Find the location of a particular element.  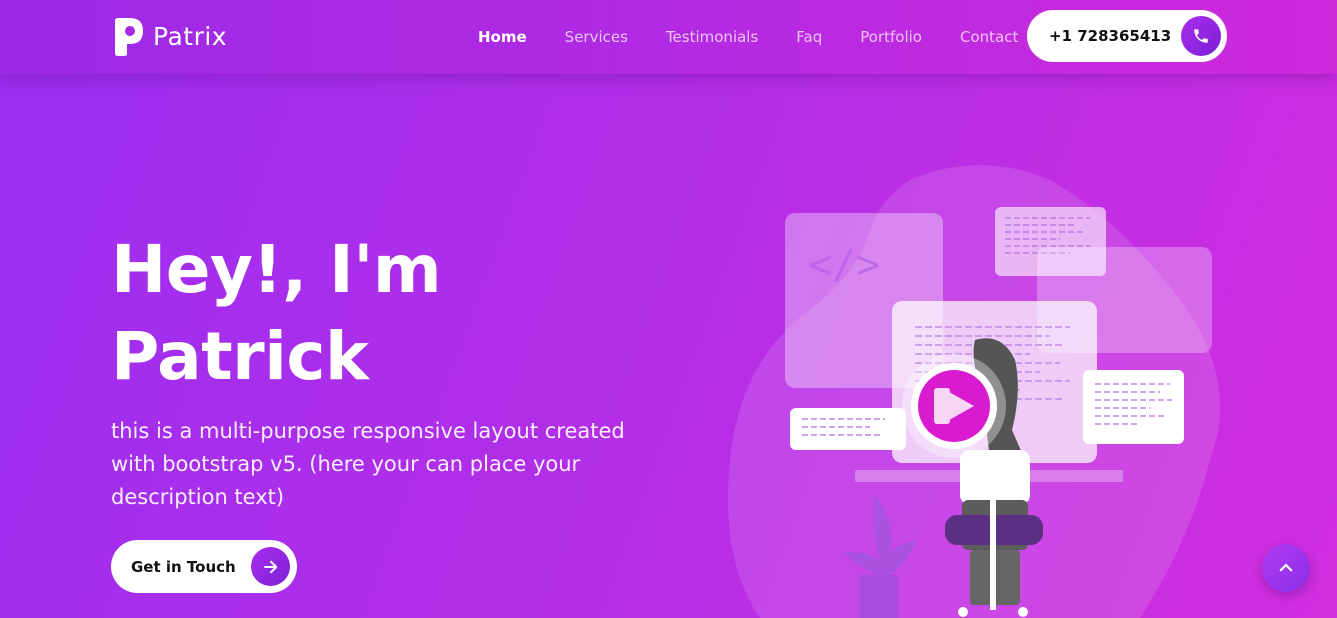

brand: Patrix is located at coordinates (170, 36).